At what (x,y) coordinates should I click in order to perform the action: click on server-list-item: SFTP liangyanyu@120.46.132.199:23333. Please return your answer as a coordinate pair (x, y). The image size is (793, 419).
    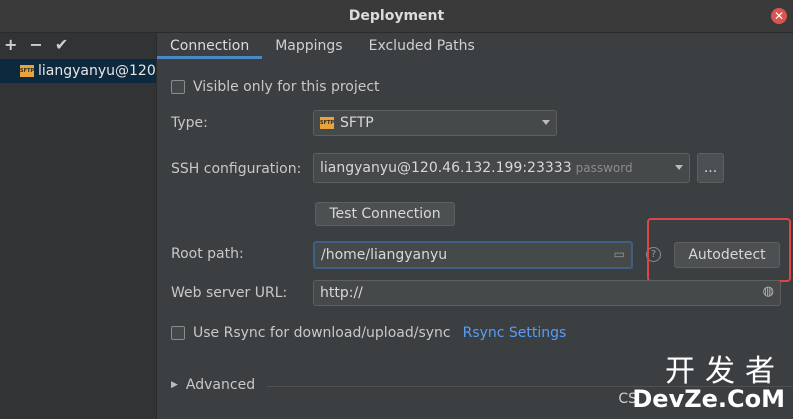
    Looking at the image, I should click on (78, 71).